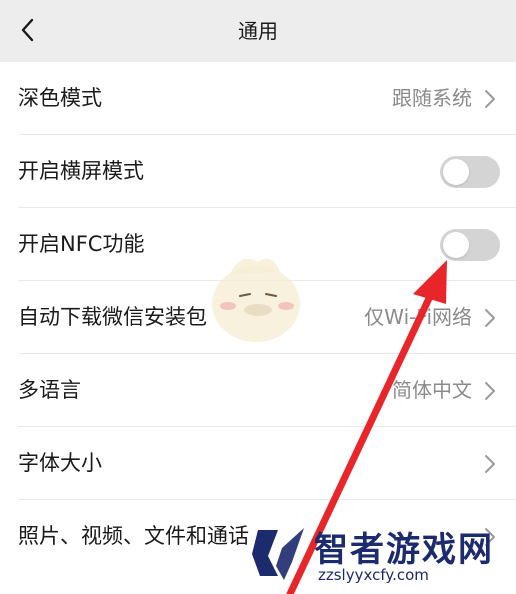 The width and height of the screenshot is (516, 594). What do you see at coordinates (258, 390) in the screenshot?
I see `setting-language: 多语言 简体中文` at bounding box center [258, 390].